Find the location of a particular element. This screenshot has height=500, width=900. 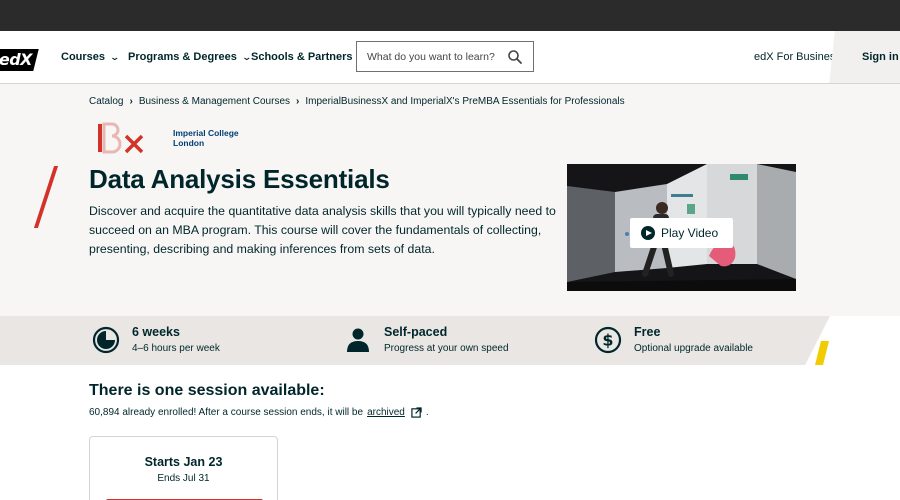

search-box is located at coordinates (445, 56).